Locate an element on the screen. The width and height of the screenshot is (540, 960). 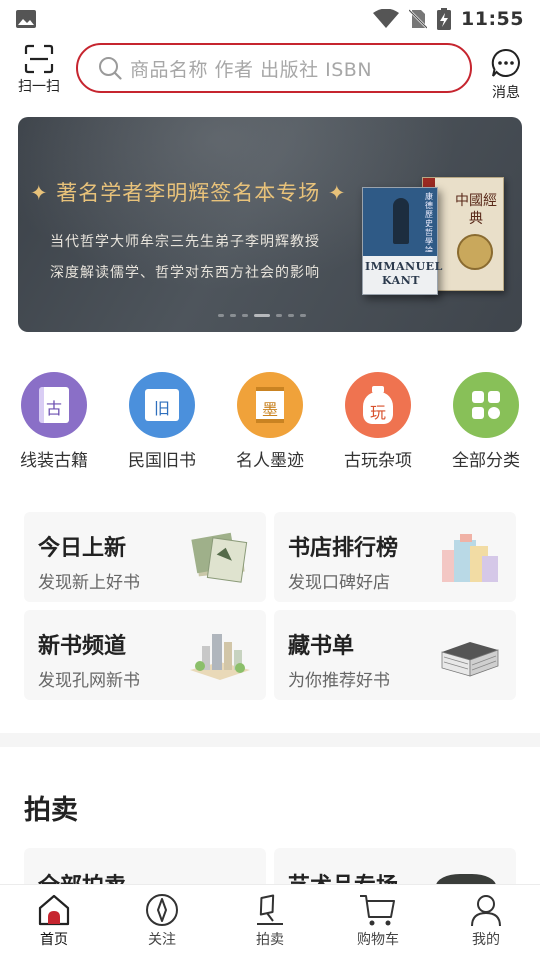
top-header: 扫一扫 商品名称 作者 出版社 ISBN 消息 is located at coordinates (270, 71).